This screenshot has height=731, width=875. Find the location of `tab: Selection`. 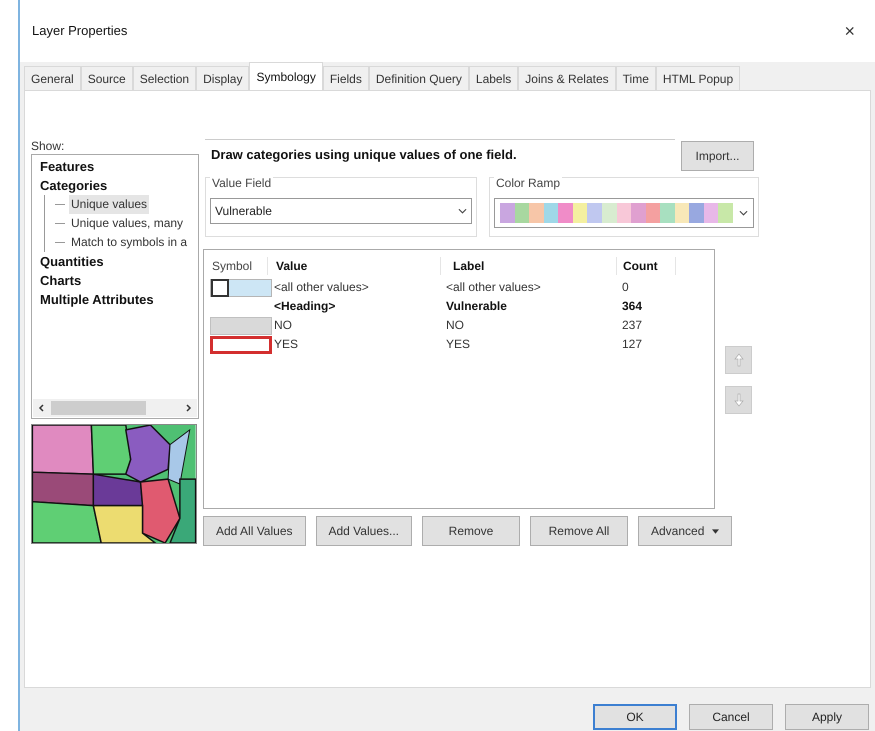

tab: Selection is located at coordinates (164, 78).